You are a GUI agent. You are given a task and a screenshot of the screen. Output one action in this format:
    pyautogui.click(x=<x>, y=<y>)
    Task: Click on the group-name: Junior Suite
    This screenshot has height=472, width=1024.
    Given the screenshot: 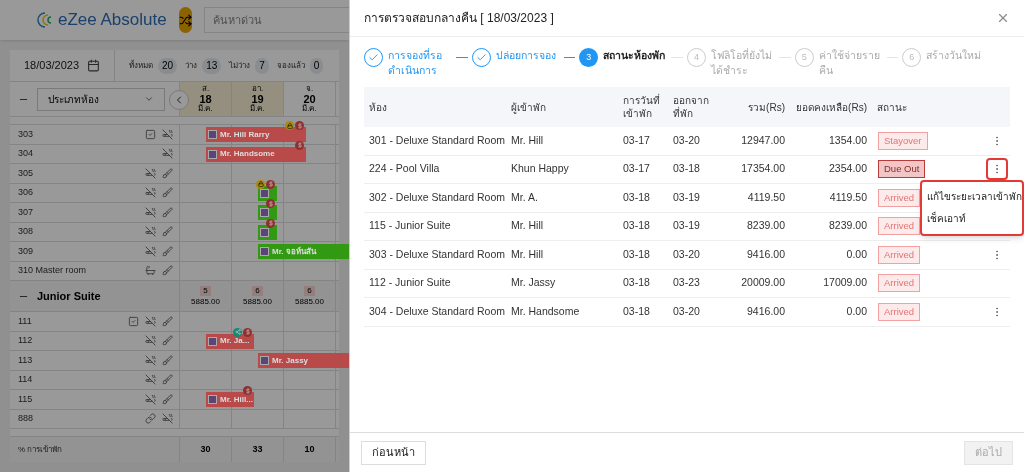 What is the action you would take?
    pyautogui.click(x=69, y=296)
    